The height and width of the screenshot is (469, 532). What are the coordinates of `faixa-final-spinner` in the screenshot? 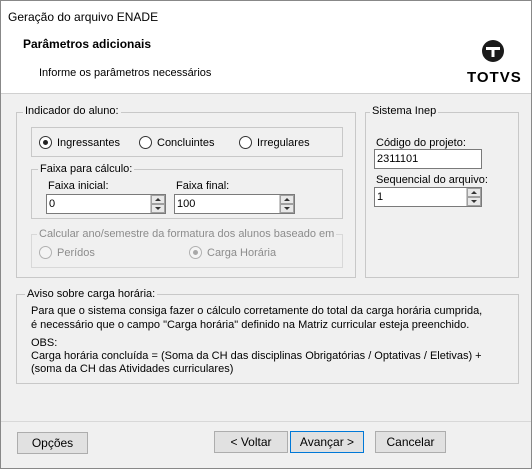 It's located at (286, 204).